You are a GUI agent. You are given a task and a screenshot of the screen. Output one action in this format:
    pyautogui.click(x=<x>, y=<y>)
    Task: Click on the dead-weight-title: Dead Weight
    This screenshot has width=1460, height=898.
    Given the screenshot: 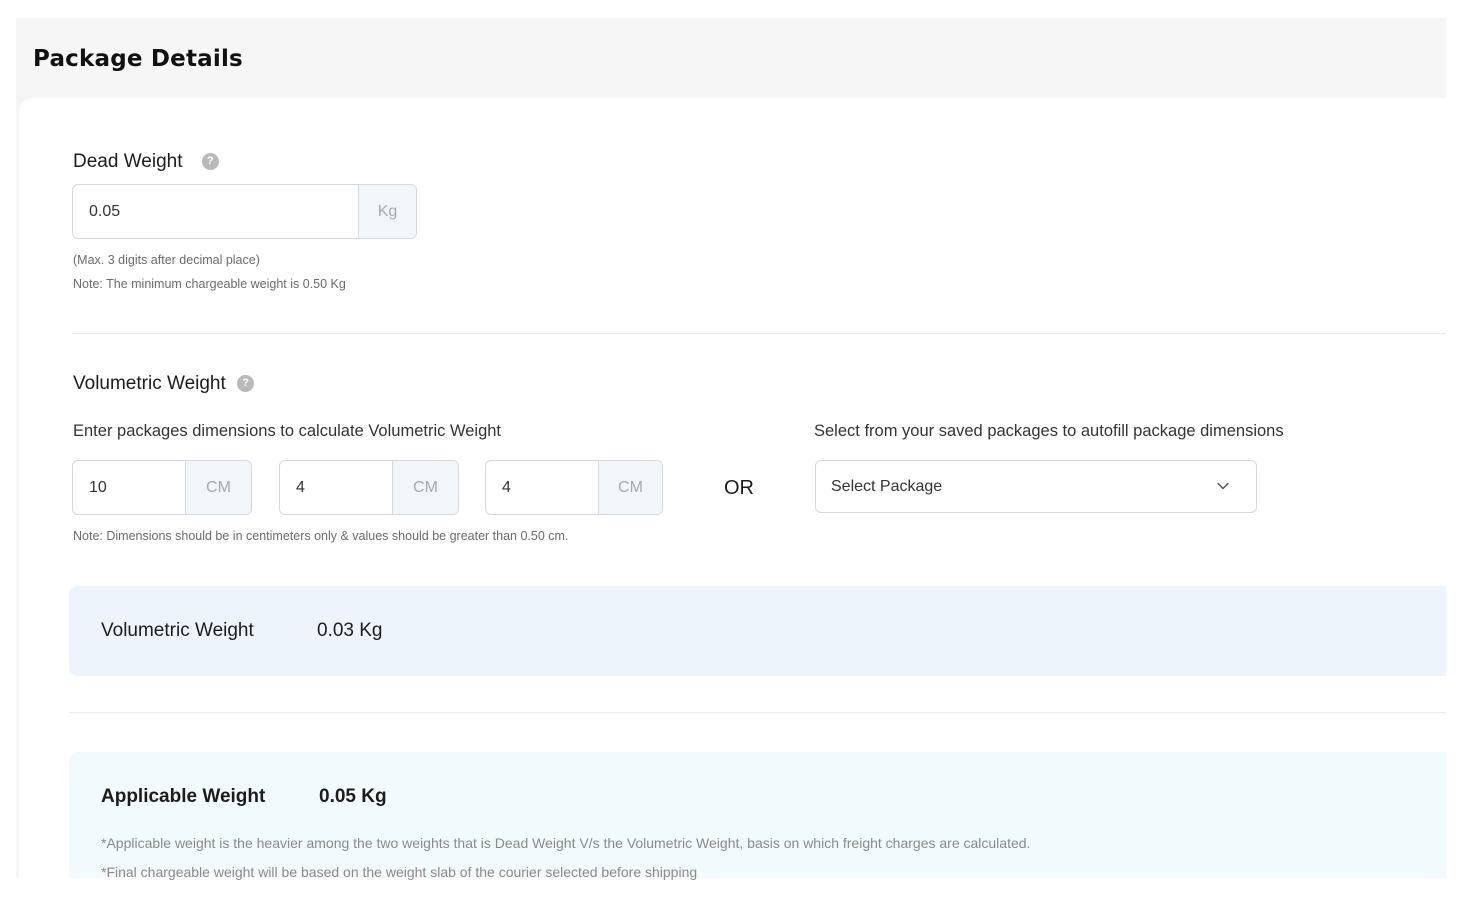 What is the action you would take?
    pyautogui.click(x=128, y=161)
    